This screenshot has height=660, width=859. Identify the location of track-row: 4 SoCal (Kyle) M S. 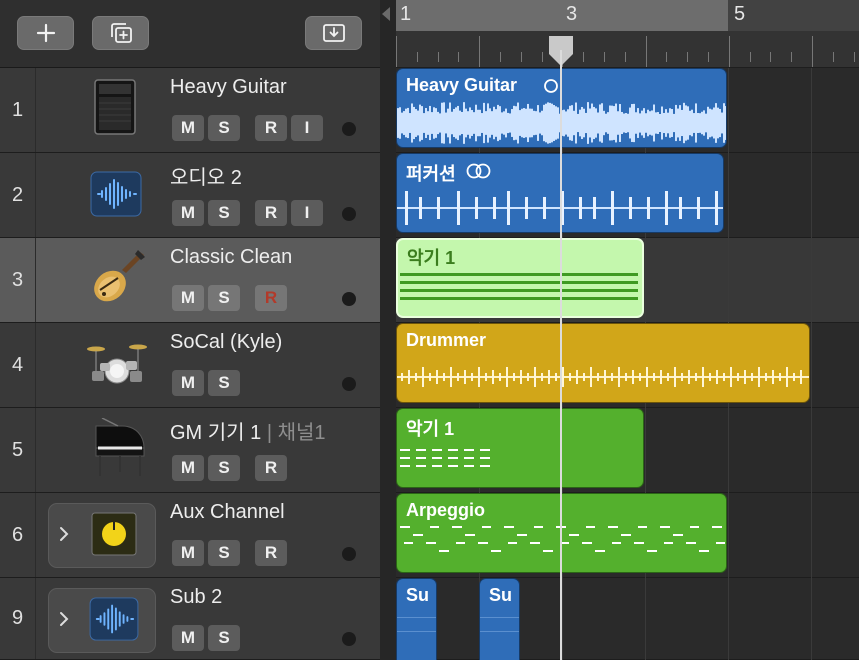
(190, 365).